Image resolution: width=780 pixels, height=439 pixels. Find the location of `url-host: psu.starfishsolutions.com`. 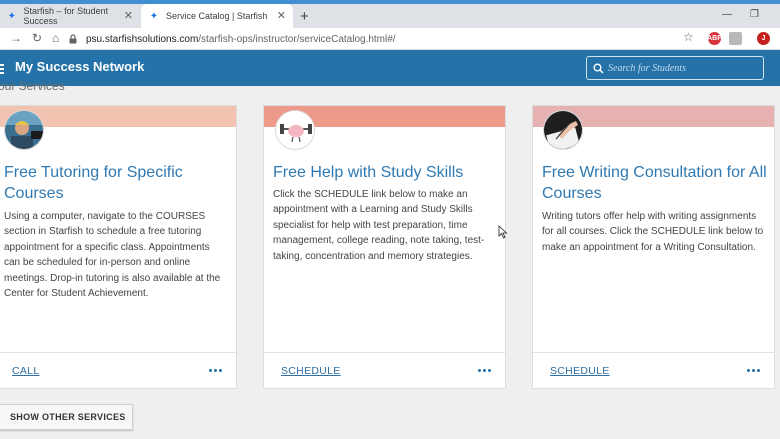

url-host: psu.starfishsolutions.com is located at coordinates (142, 39).